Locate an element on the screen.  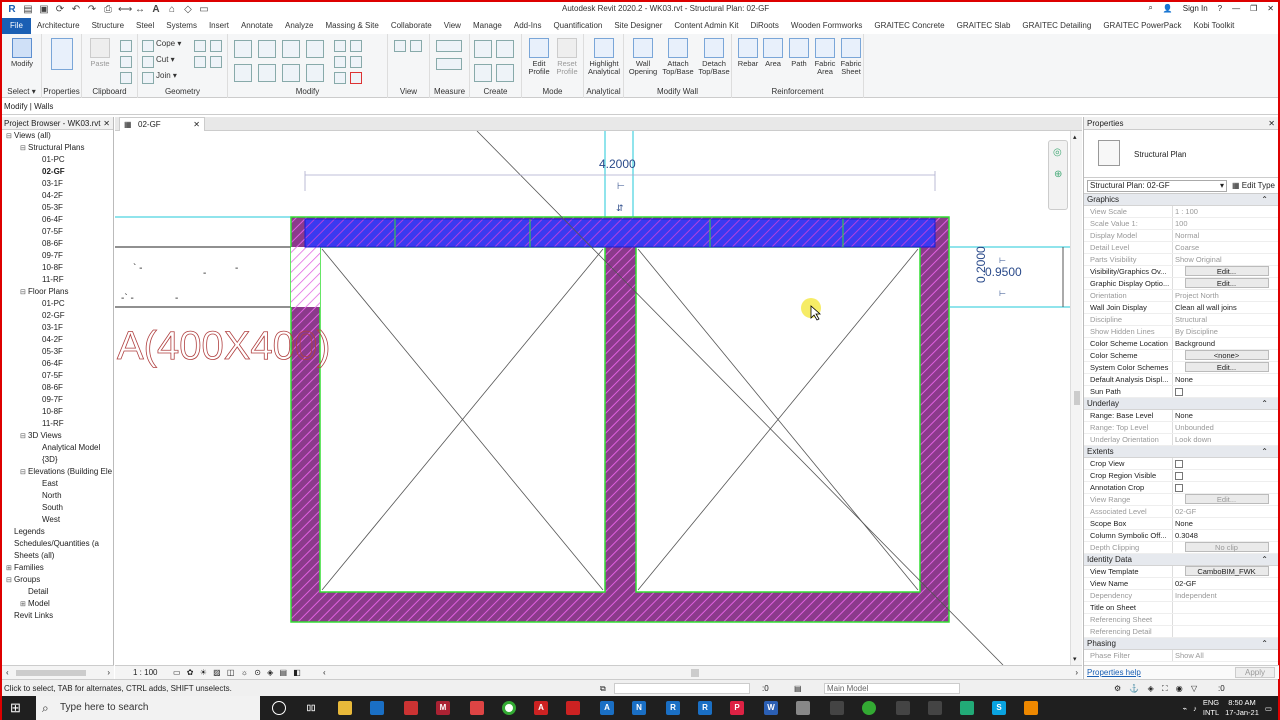
taskbar-search: ⌕ Type here to search is located at coordinates (148, 708).